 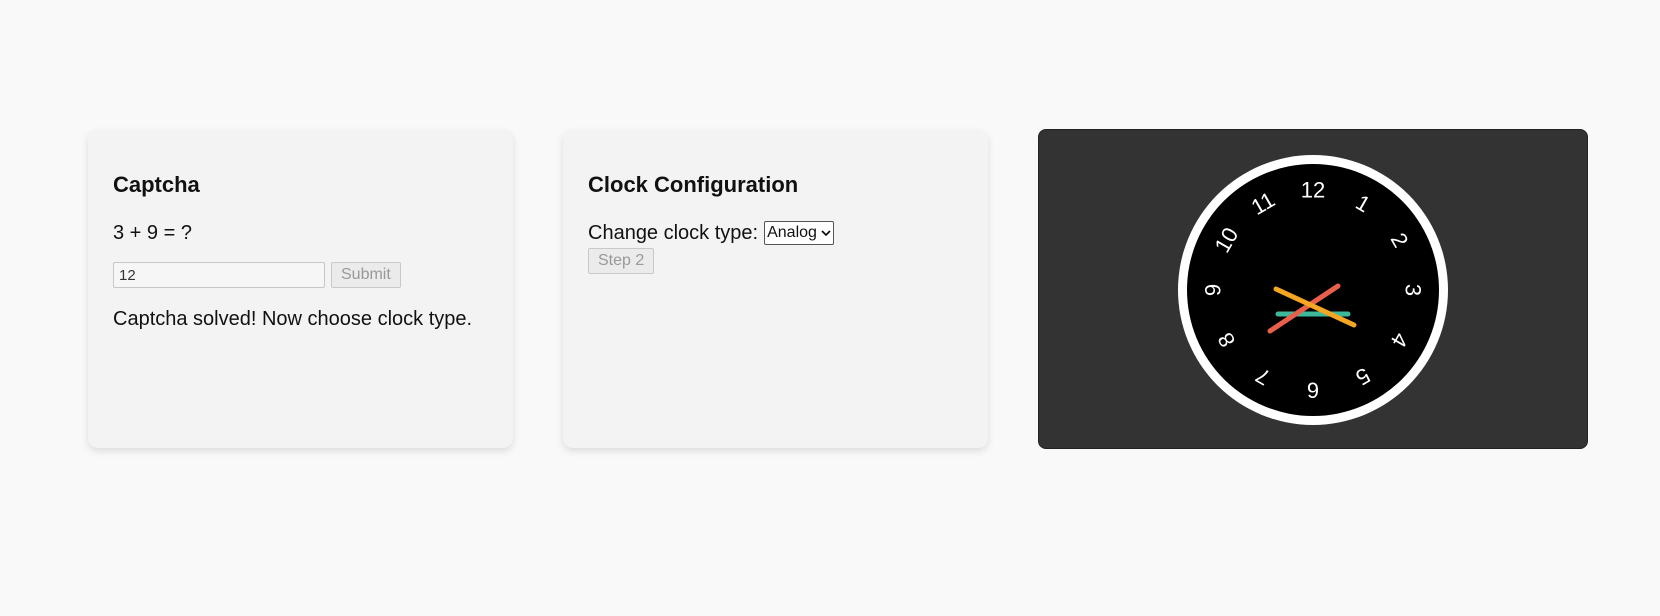 What do you see at coordinates (293, 319) in the screenshot?
I see `captcha-status-text: Captcha solved! Now choose clock type.` at bounding box center [293, 319].